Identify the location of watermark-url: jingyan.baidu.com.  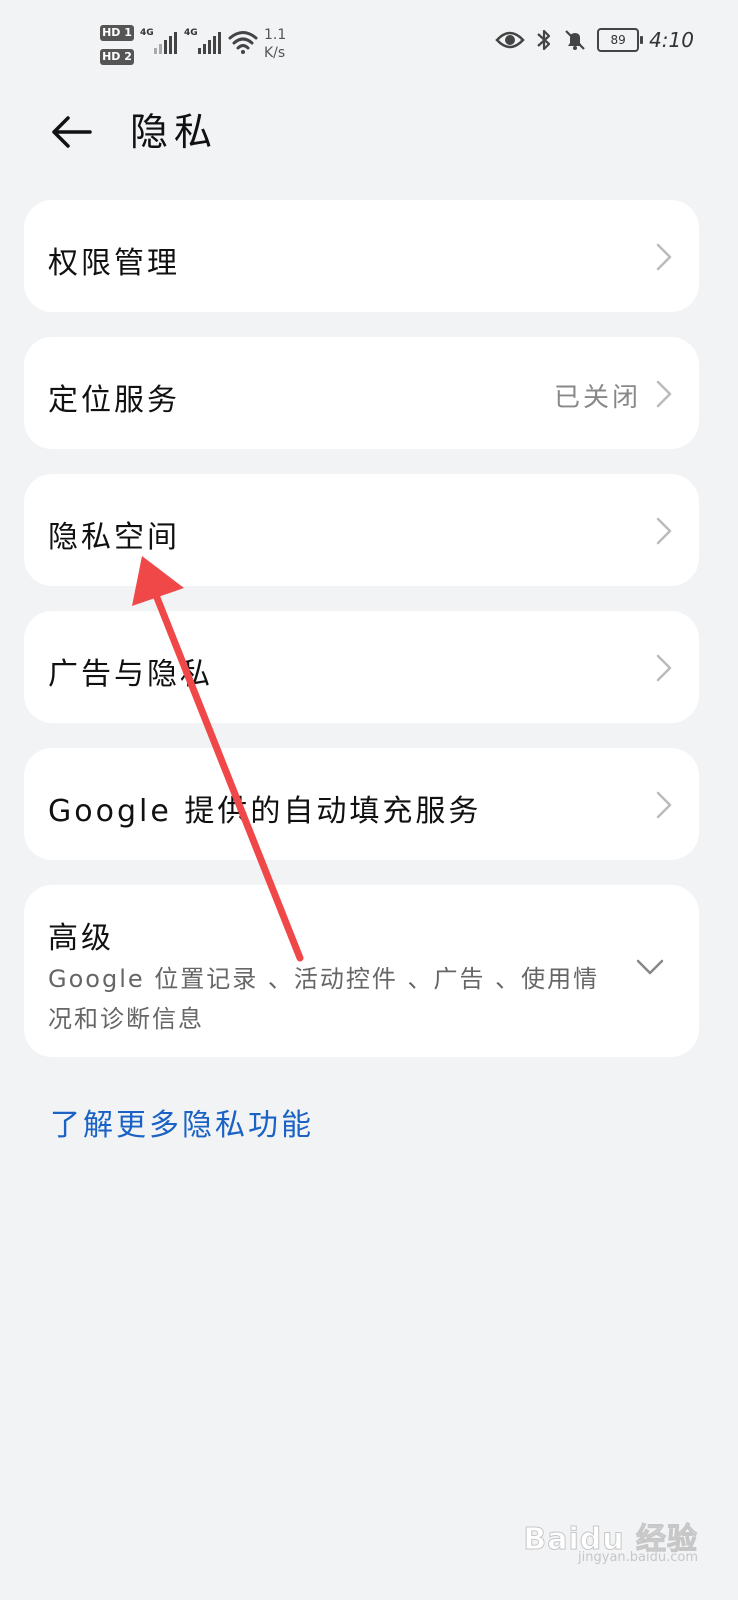
(638, 1557).